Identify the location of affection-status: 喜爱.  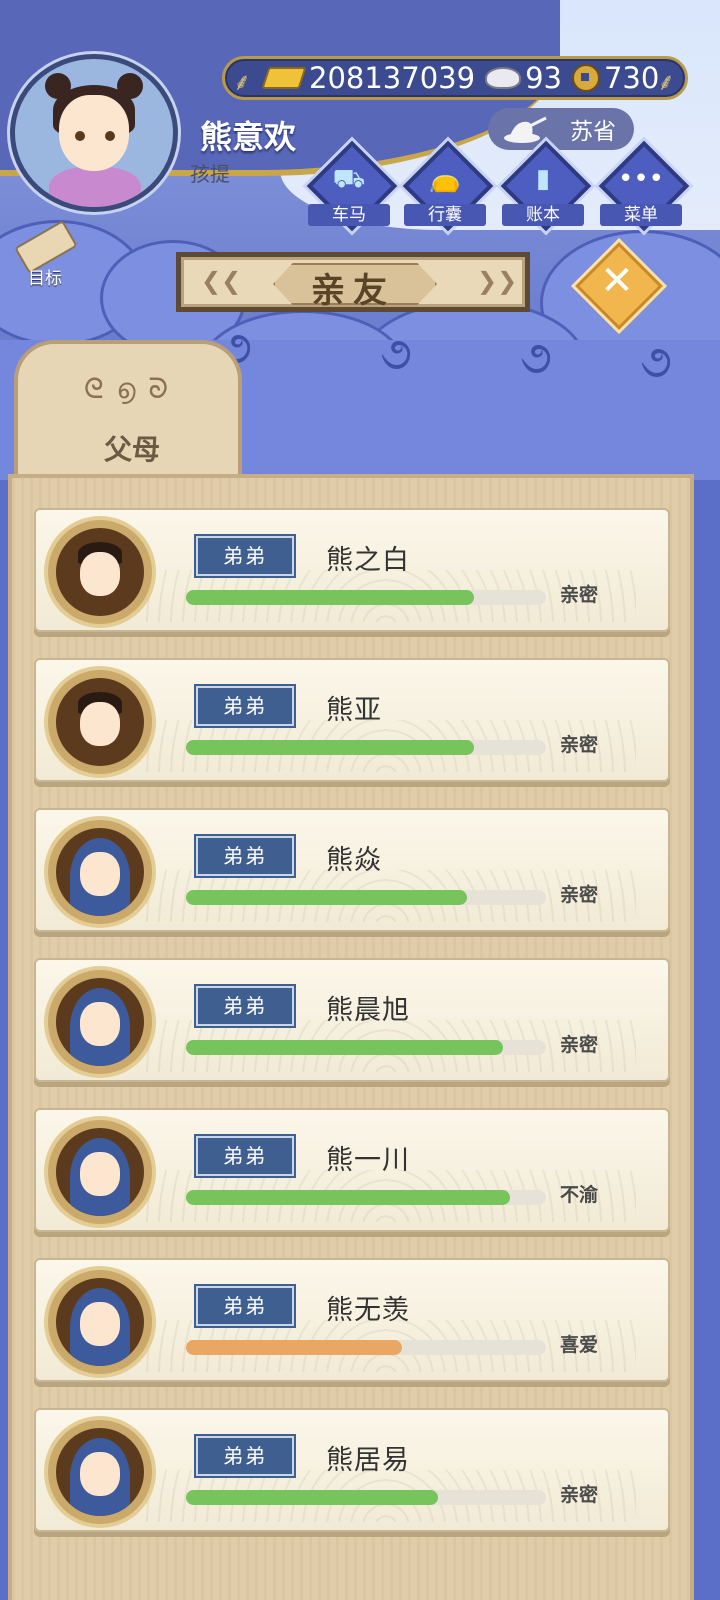
(579, 1345).